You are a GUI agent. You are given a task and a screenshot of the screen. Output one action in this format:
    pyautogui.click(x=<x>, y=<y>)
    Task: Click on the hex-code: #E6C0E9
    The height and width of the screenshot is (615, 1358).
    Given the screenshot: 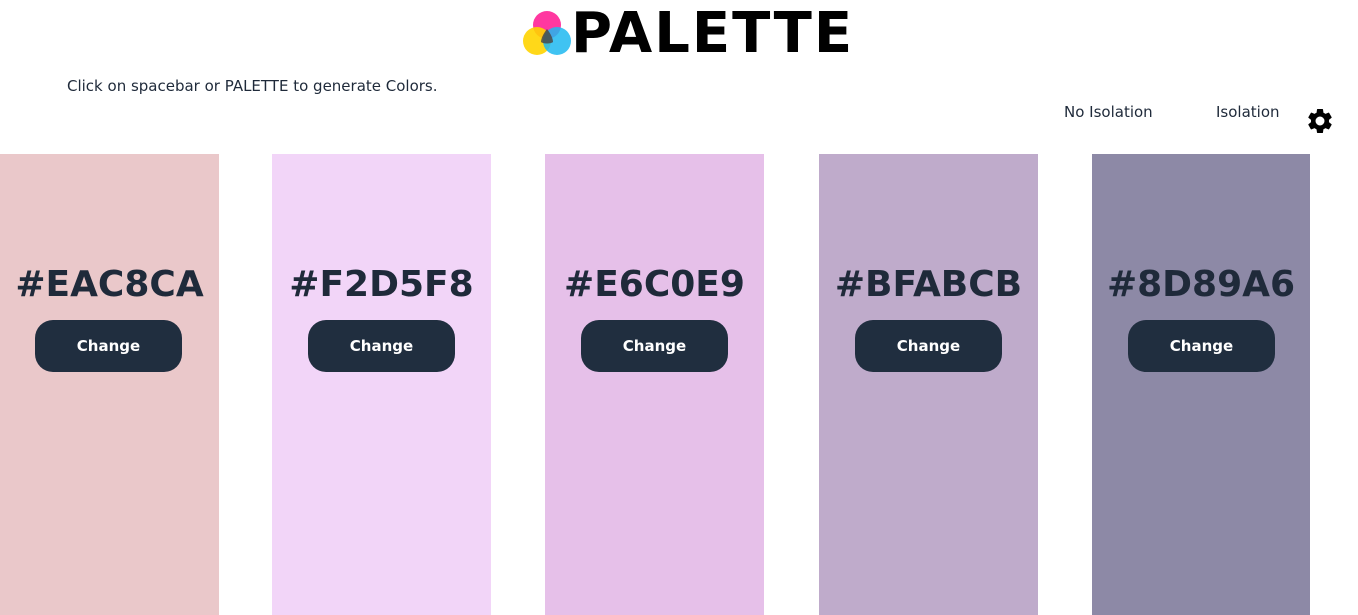 What is the action you would take?
    pyautogui.click(x=654, y=284)
    